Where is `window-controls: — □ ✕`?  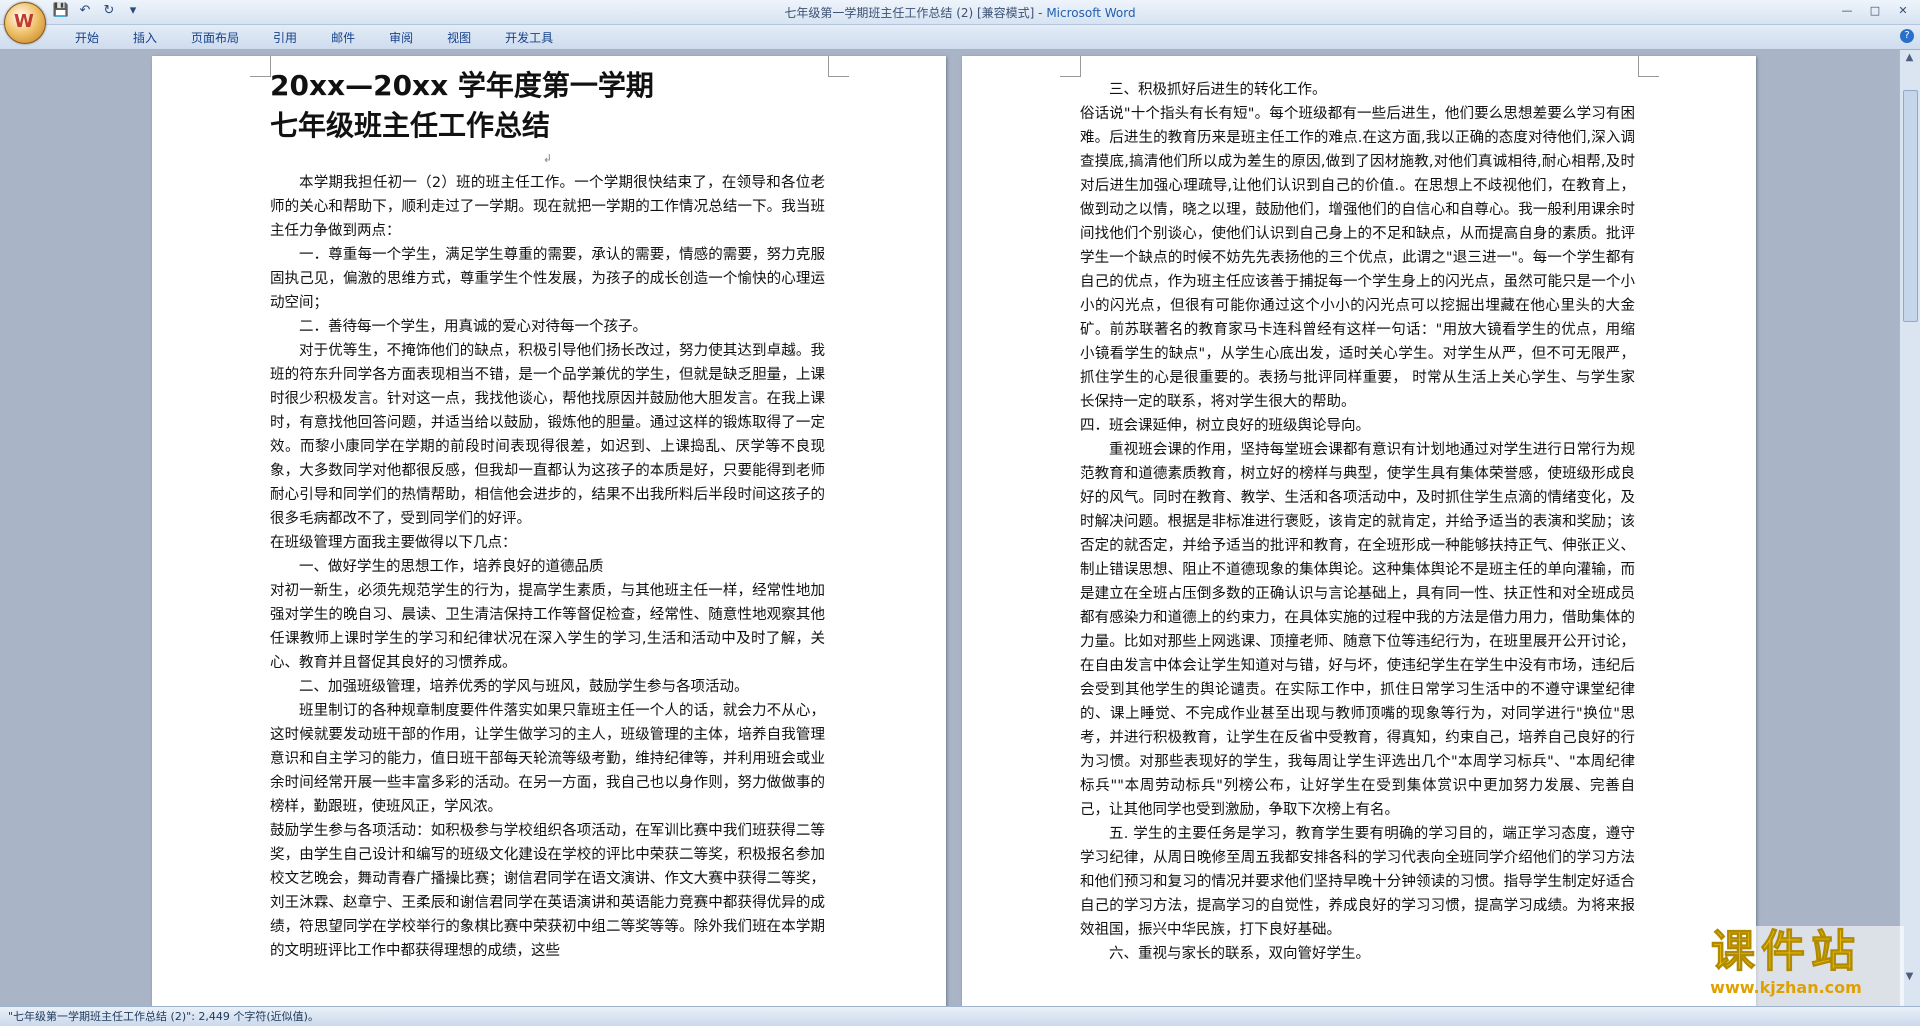
window-controls: — □ ✕ is located at coordinates (1875, 11).